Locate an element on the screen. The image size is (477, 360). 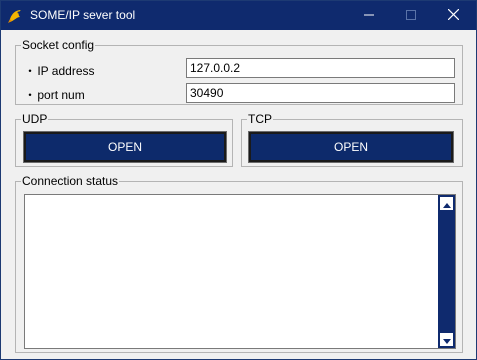
ip-address-field: 127.0.0.2 is located at coordinates (320, 68).